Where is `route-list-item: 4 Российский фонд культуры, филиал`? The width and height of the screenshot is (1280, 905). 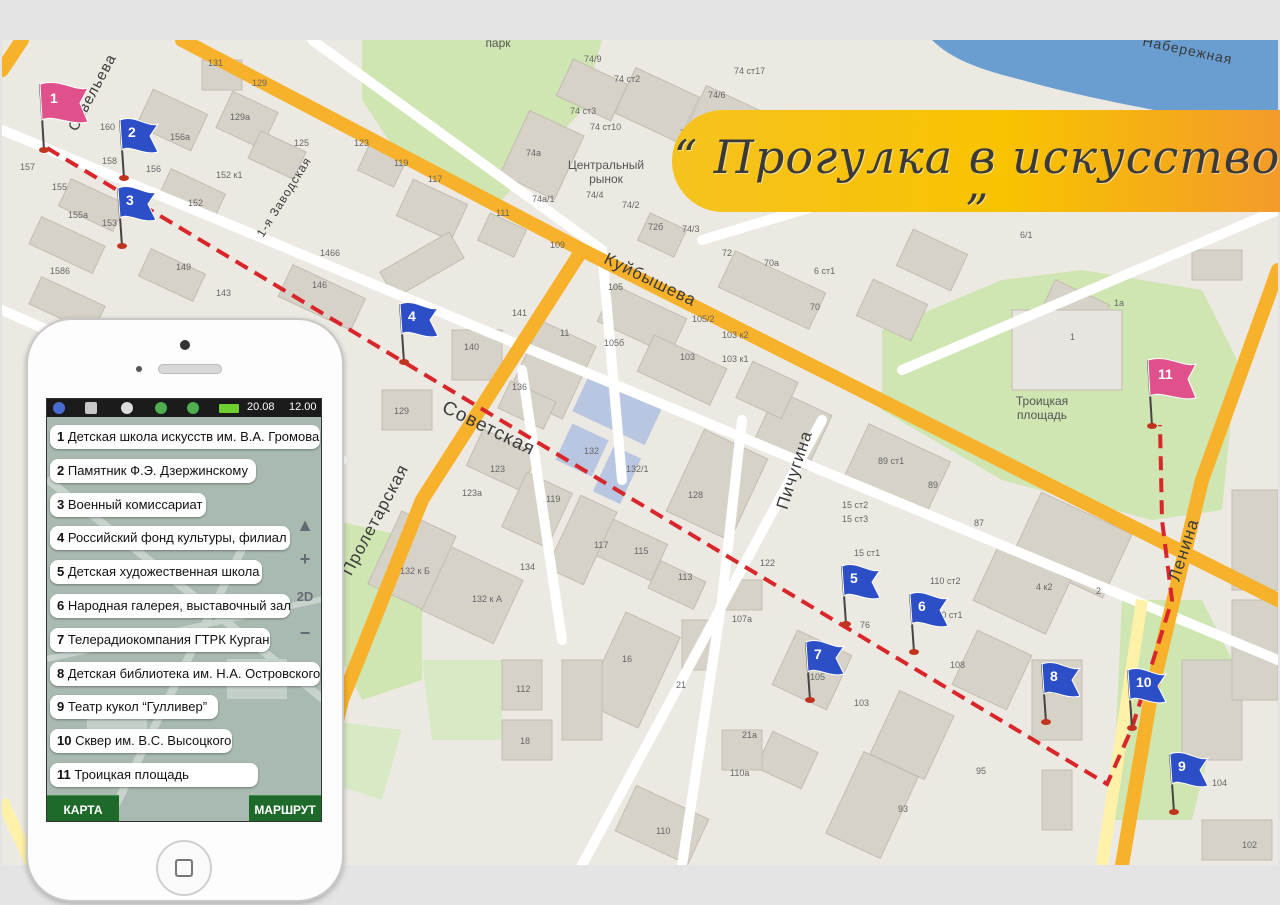
route-list-item: 4 Российский фонд культуры, филиал is located at coordinates (170, 538).